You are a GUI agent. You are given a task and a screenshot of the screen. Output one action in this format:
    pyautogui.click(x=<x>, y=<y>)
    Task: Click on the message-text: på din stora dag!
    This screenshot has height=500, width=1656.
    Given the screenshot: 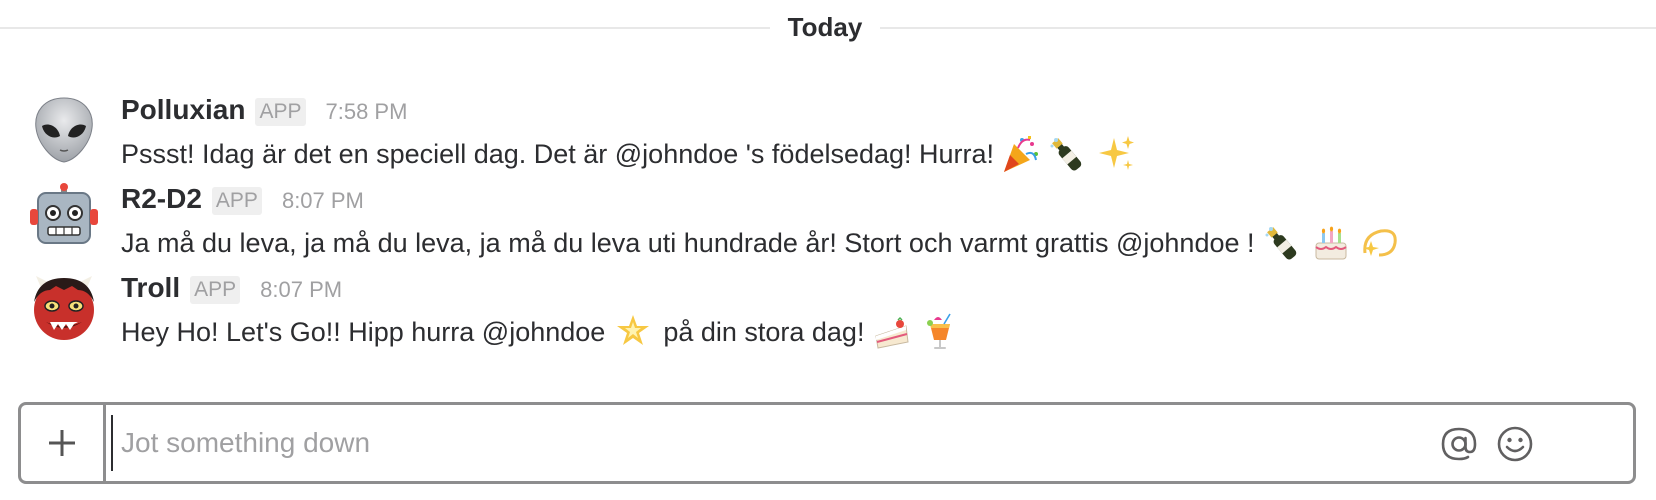 What is the action you would take?
    pyautogui.click(x=764, y=331)
    